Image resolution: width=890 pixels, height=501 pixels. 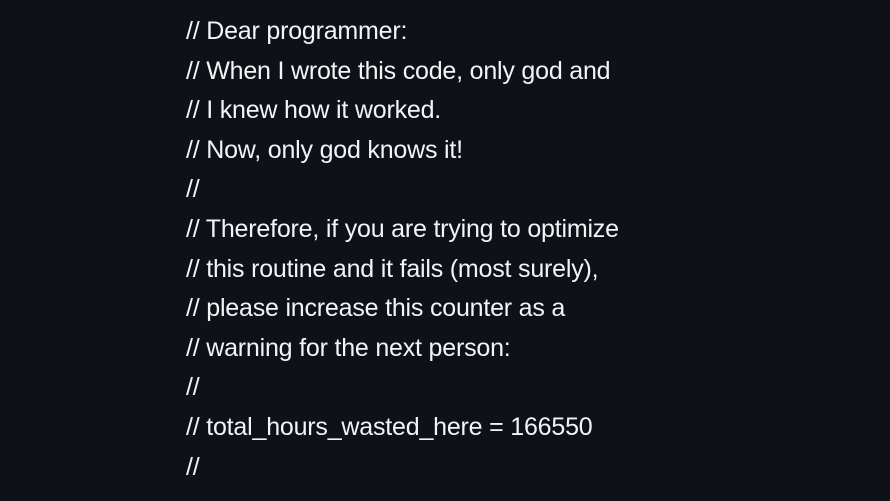 What do you see at coordinates (376, 308) in the screenshot?
I see `code-line: // please increase this counter as a` at bounding box center [376, 308].